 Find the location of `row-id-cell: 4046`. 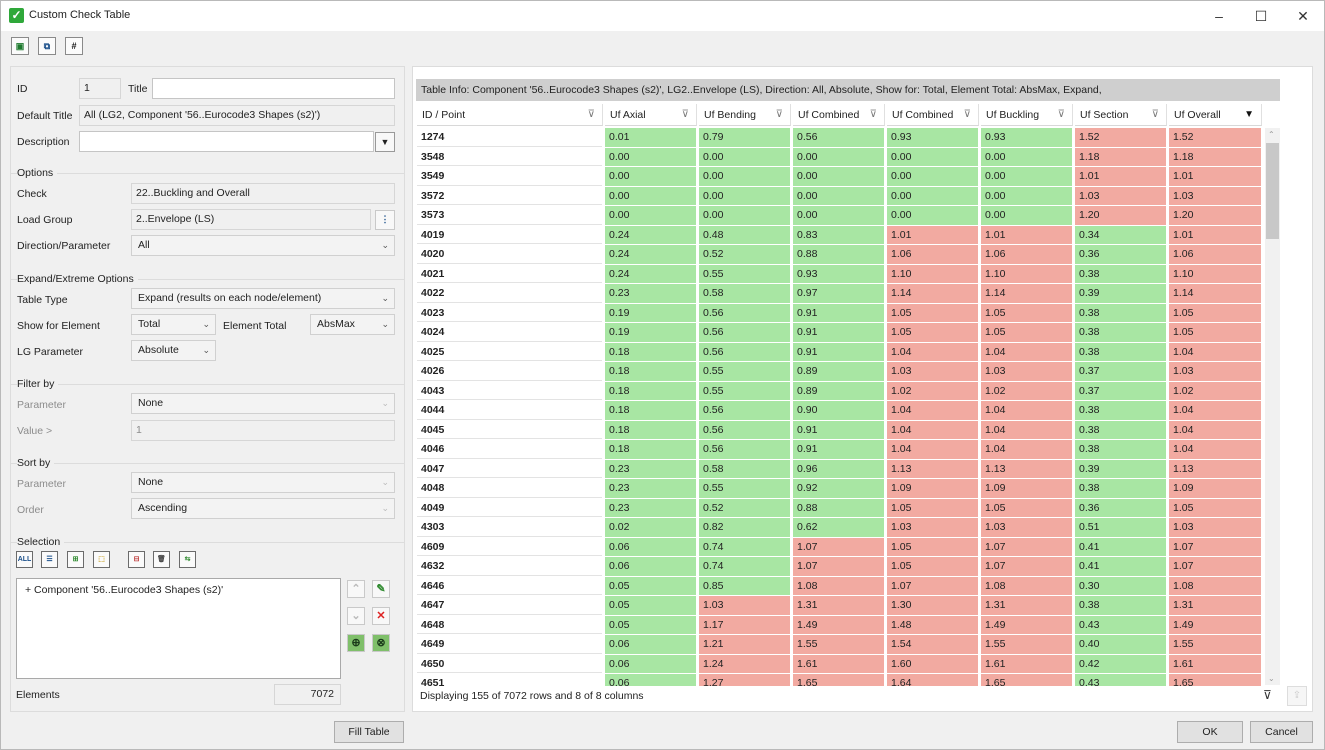

row-id-cell: 4046 is located at coordinates (509, 449).